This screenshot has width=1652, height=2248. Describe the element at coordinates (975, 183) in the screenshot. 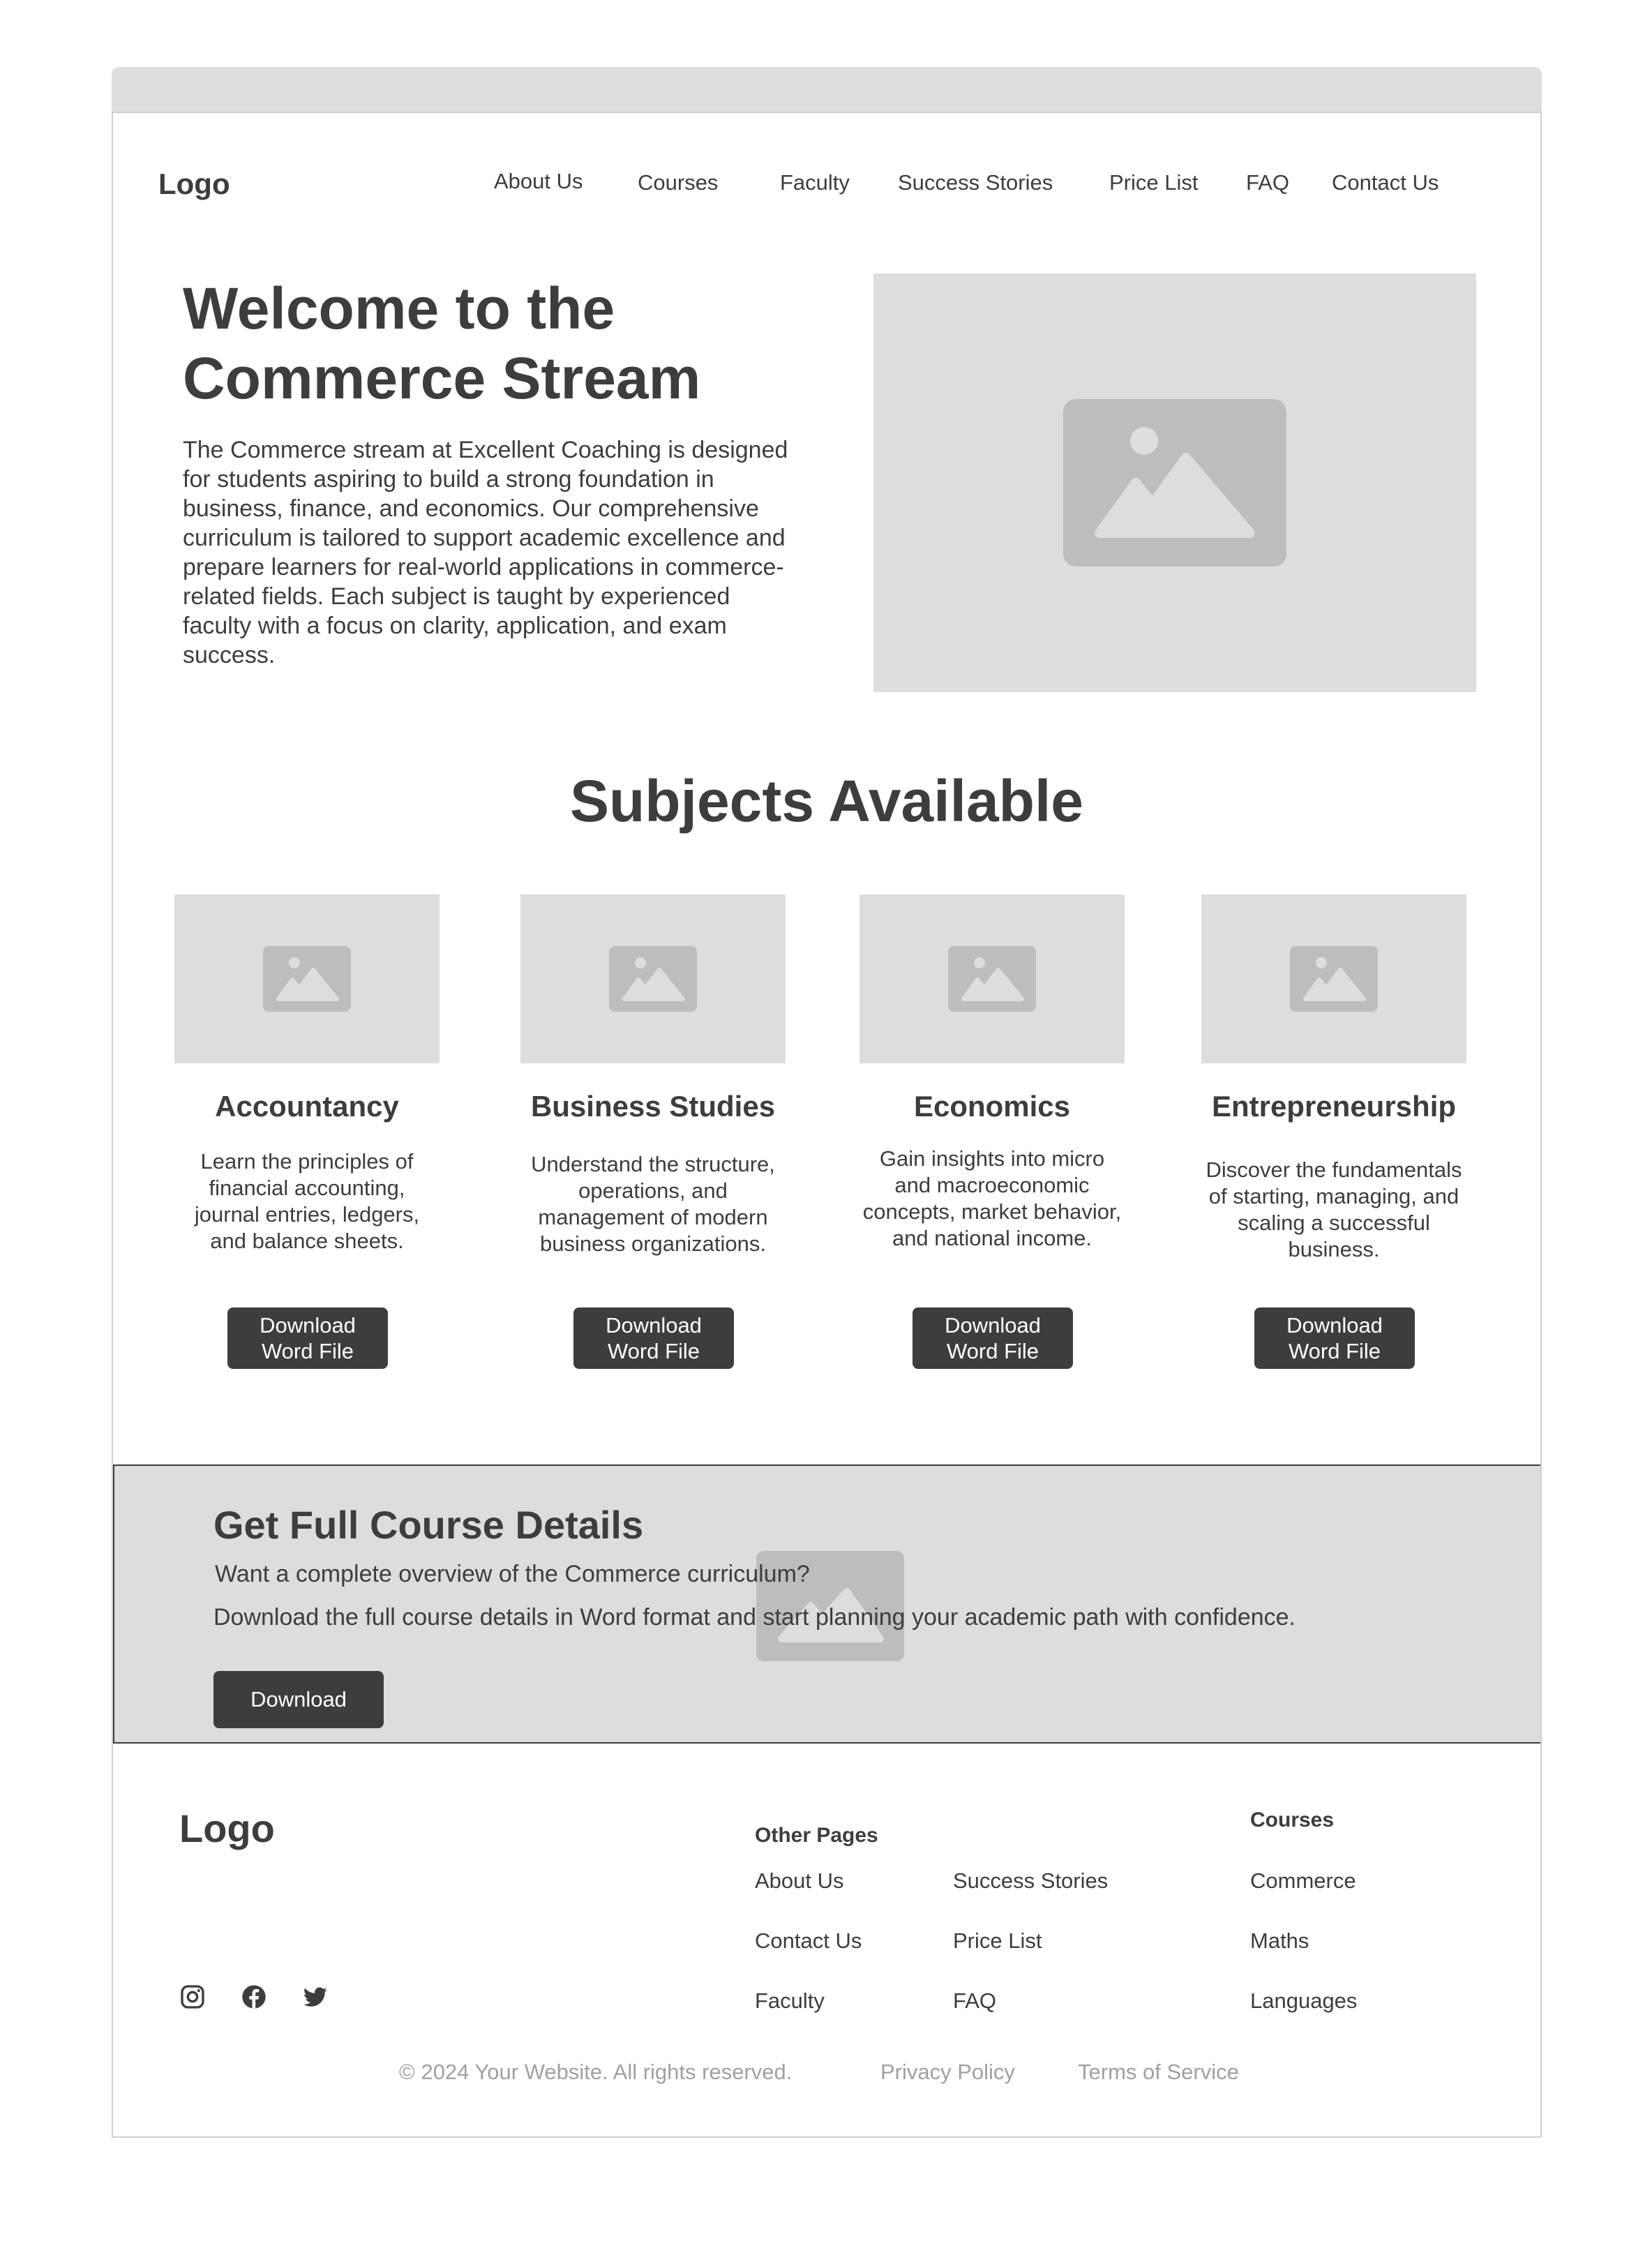

I see `nav-success-stories: Success Stories` at that location.